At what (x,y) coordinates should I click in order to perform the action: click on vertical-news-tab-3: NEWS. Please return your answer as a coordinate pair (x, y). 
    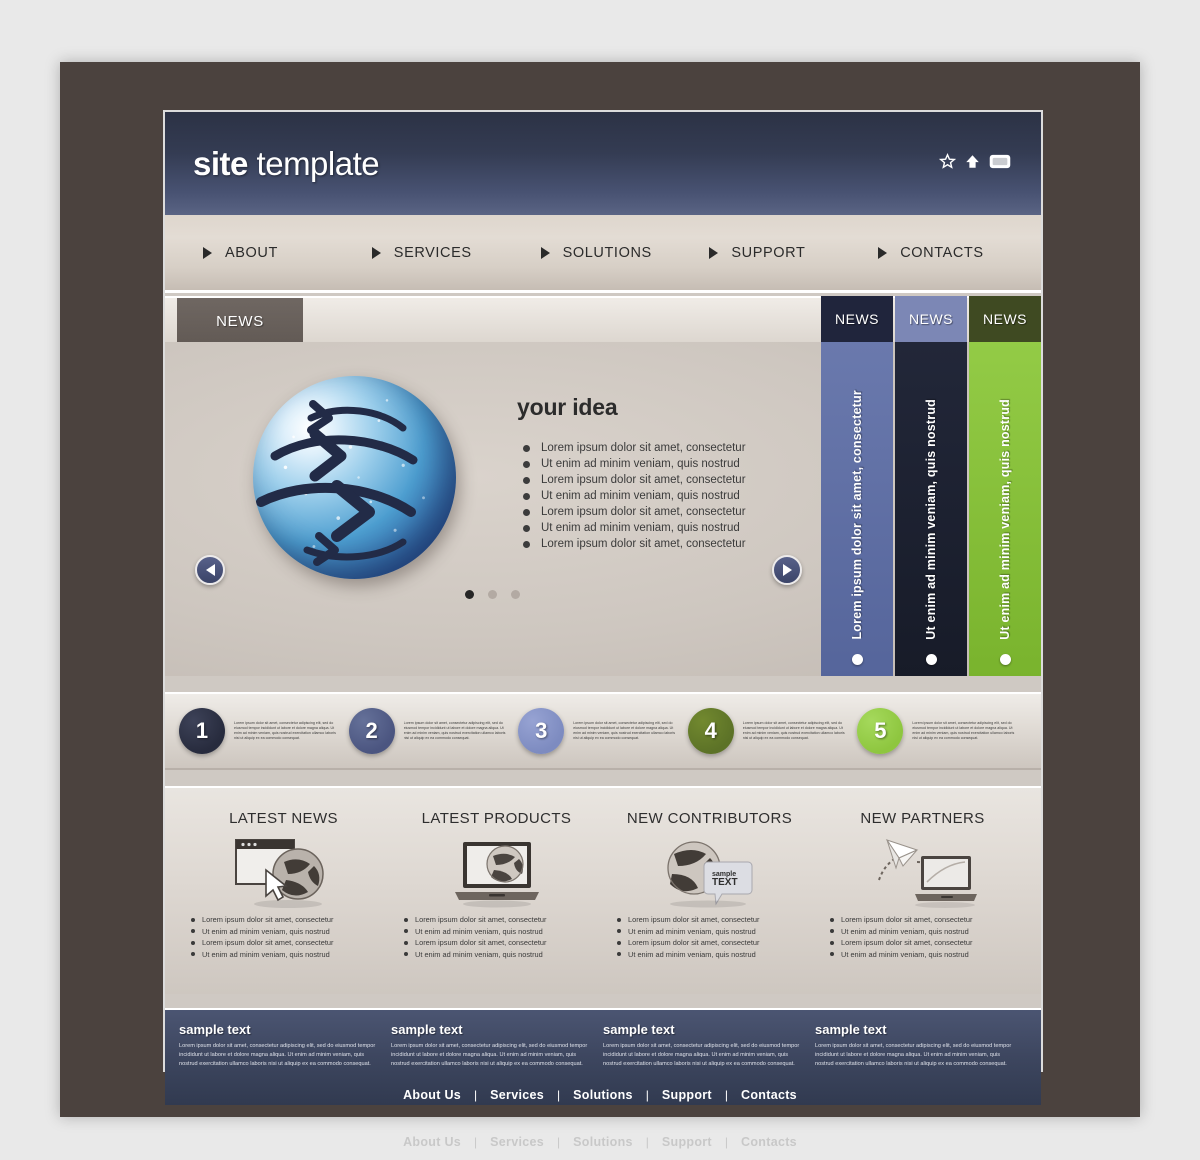
    Looking at the image, I should click on (1005, 319).